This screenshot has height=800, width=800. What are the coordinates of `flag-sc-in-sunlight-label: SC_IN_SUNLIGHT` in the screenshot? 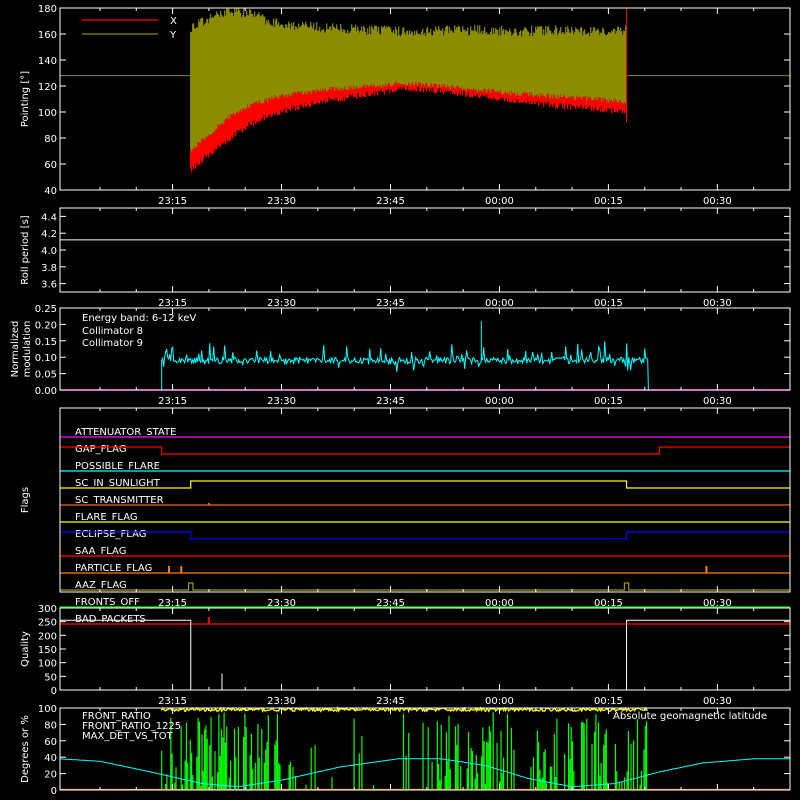 It's located at (118, 483).